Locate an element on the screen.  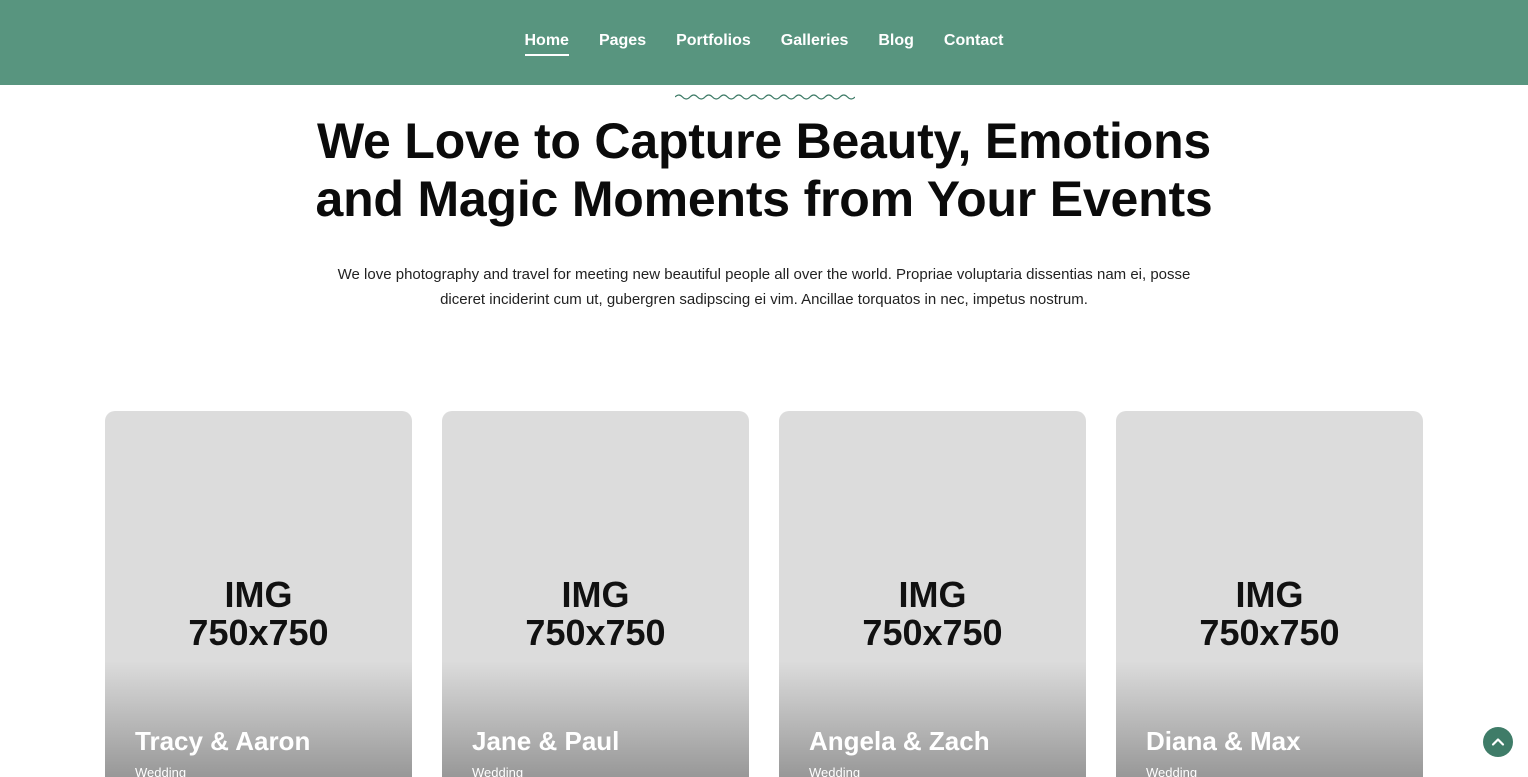
card-title: Diana & Max is located at coordinates (1223, 741).